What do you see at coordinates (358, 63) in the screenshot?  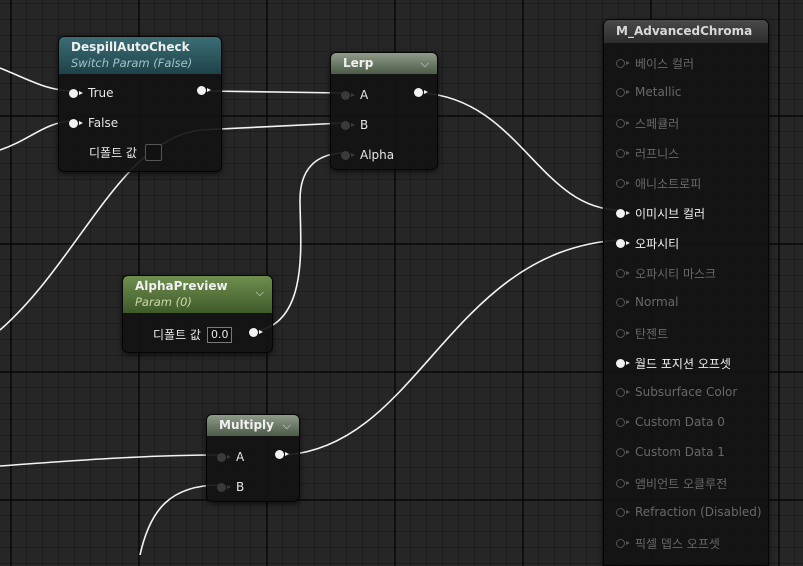 I see `lerp-node-title: Lerp` at bounding box center [358, 63].